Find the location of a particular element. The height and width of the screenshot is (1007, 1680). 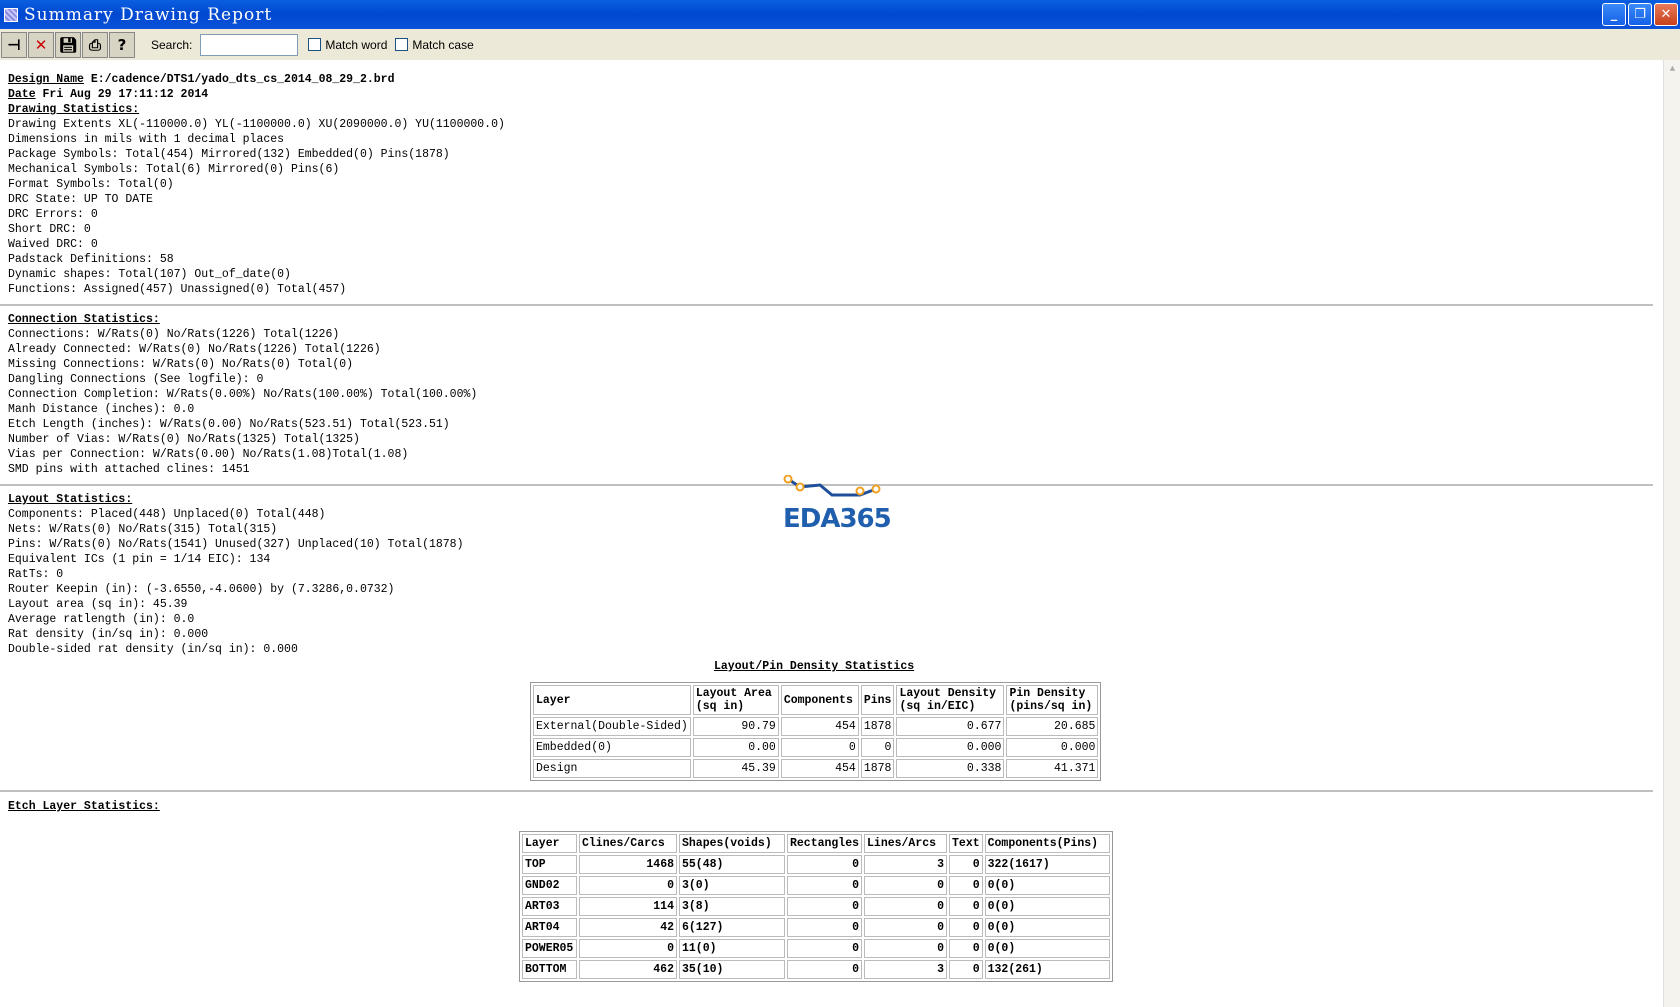

column-header: Layout Density (sq in/EIC) is located at coordinates (950, 700).